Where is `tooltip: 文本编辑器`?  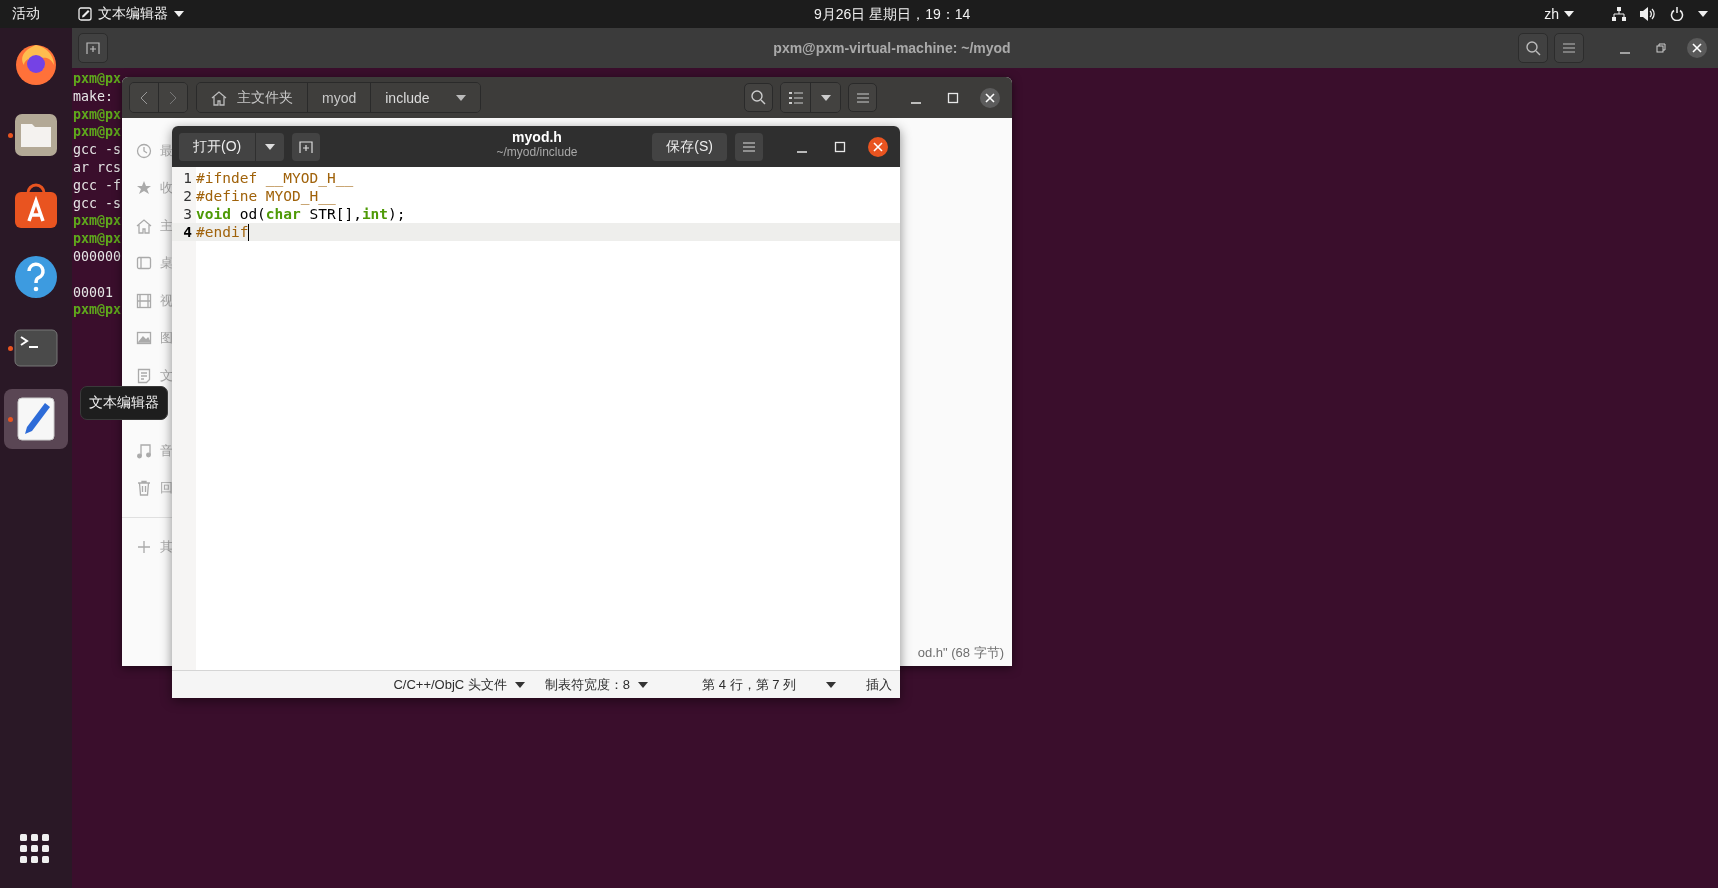
tooltip: 文本编辑器 is located at coordinates (124, 403).